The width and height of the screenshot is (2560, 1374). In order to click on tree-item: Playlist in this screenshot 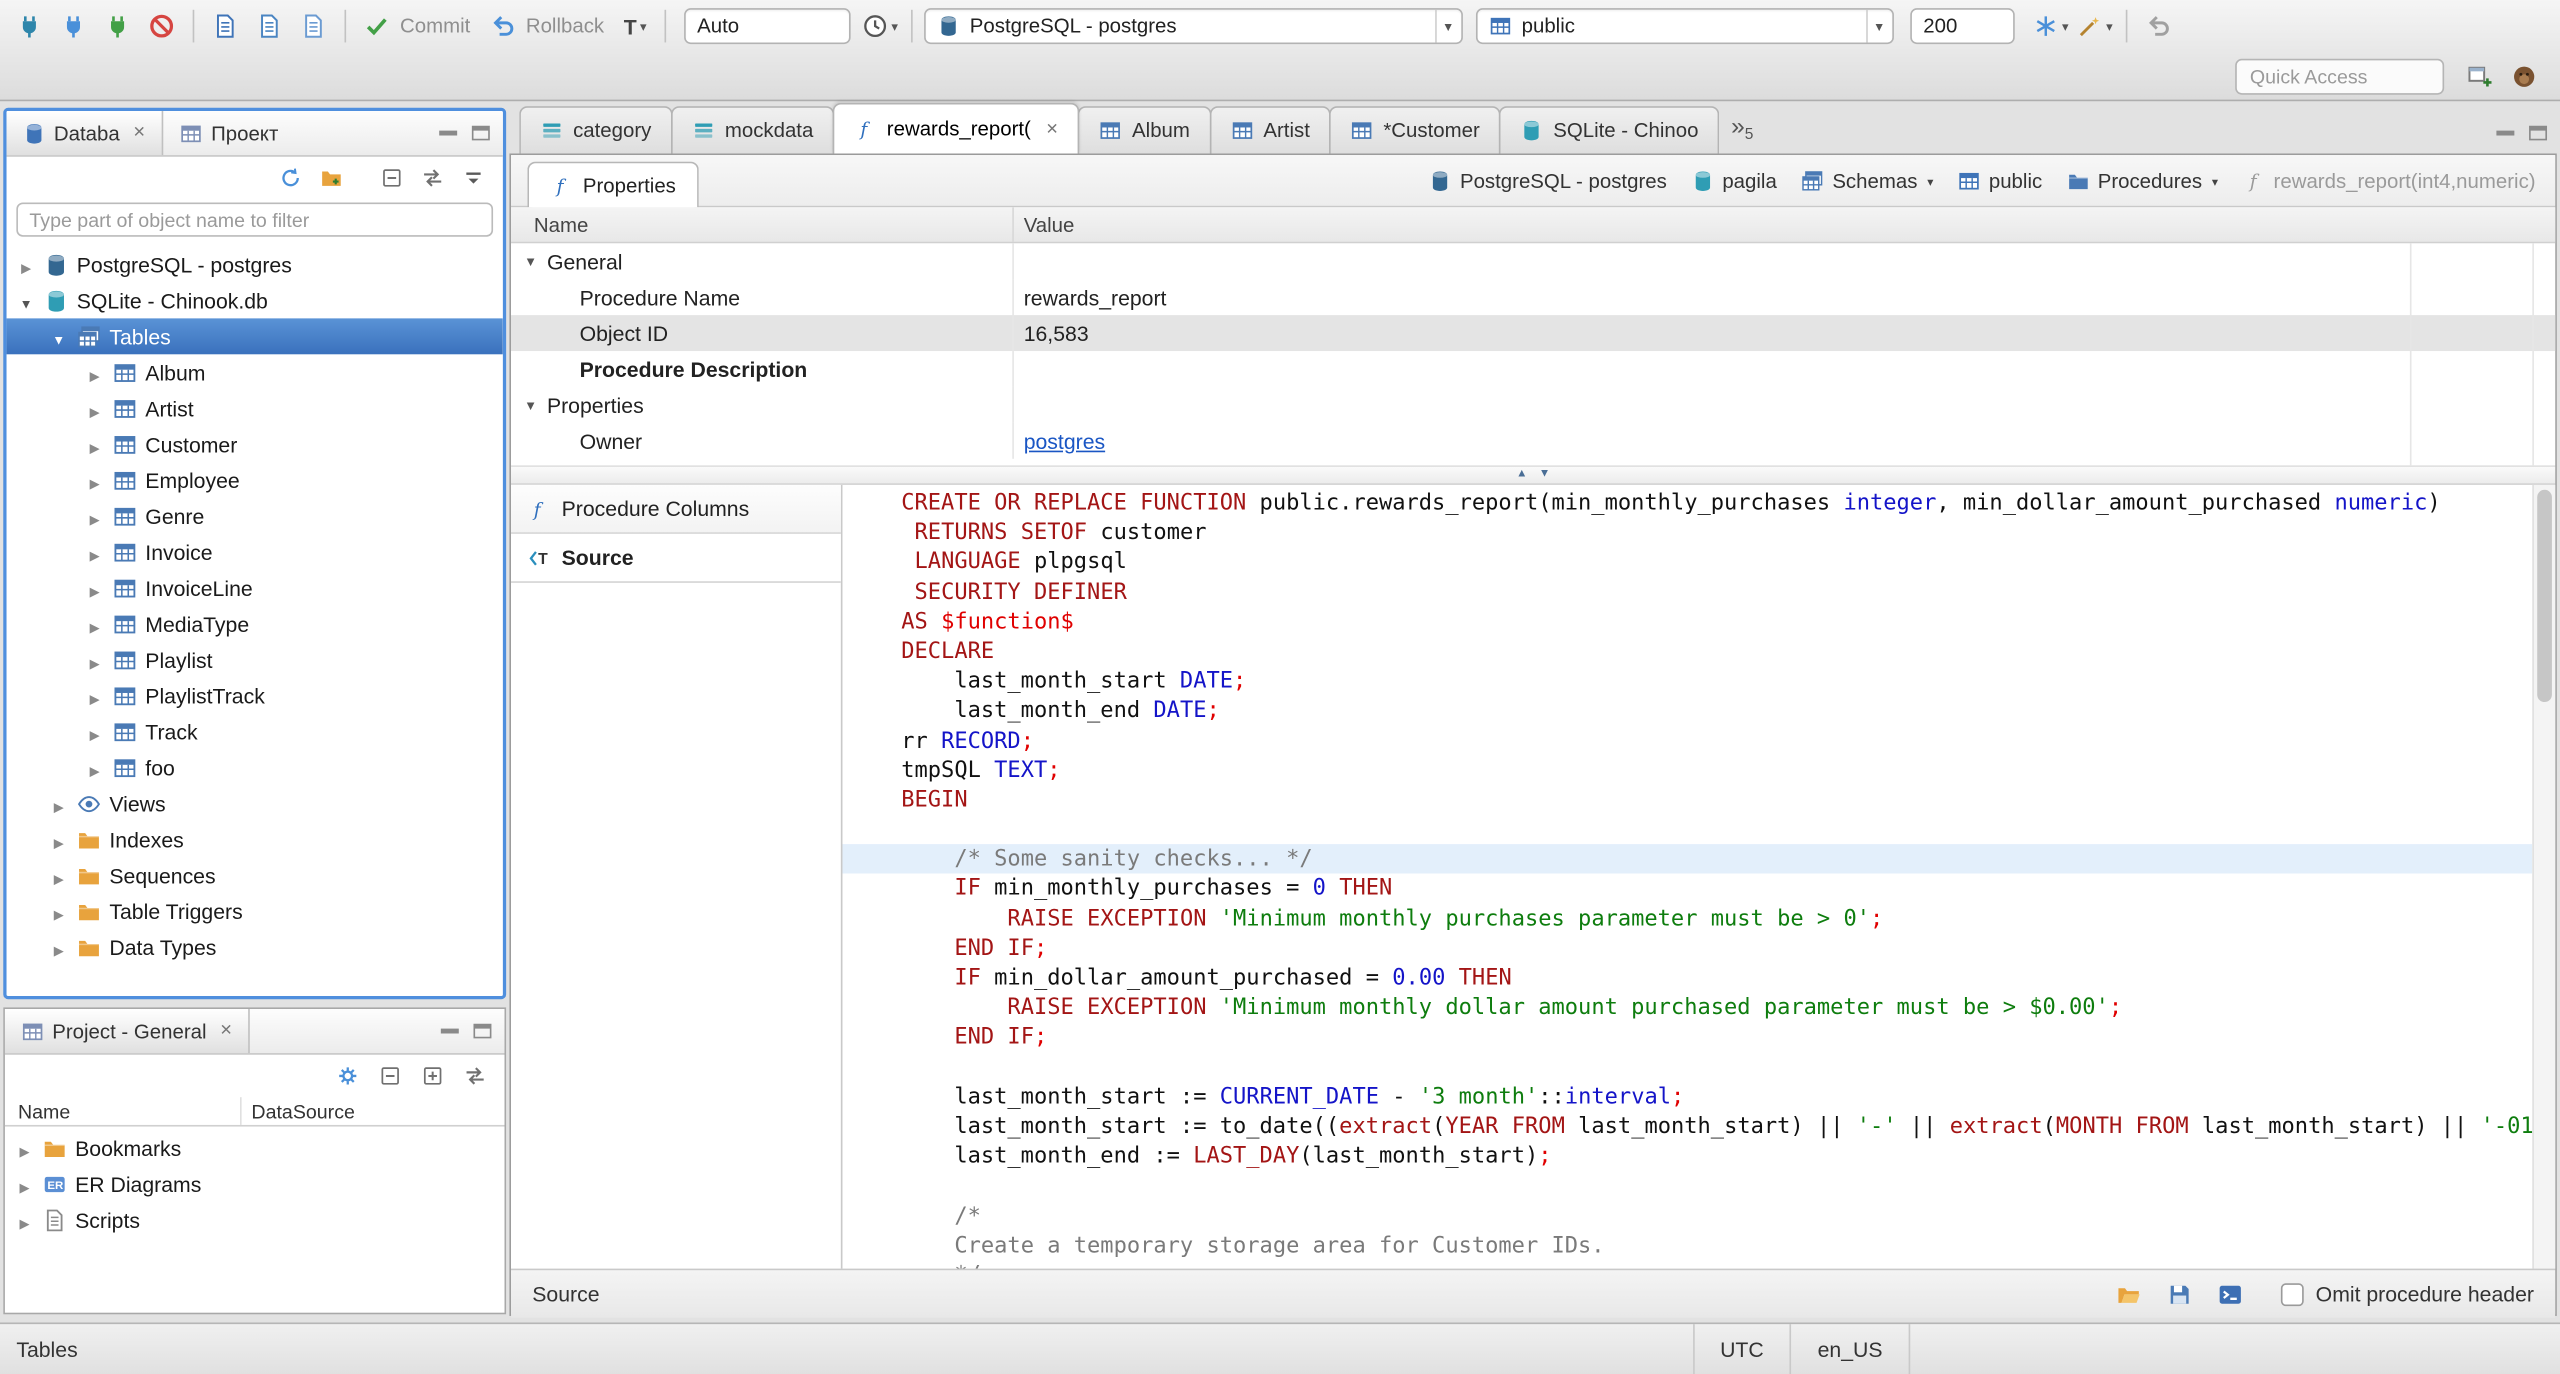, I will do `click(255, 660)`.